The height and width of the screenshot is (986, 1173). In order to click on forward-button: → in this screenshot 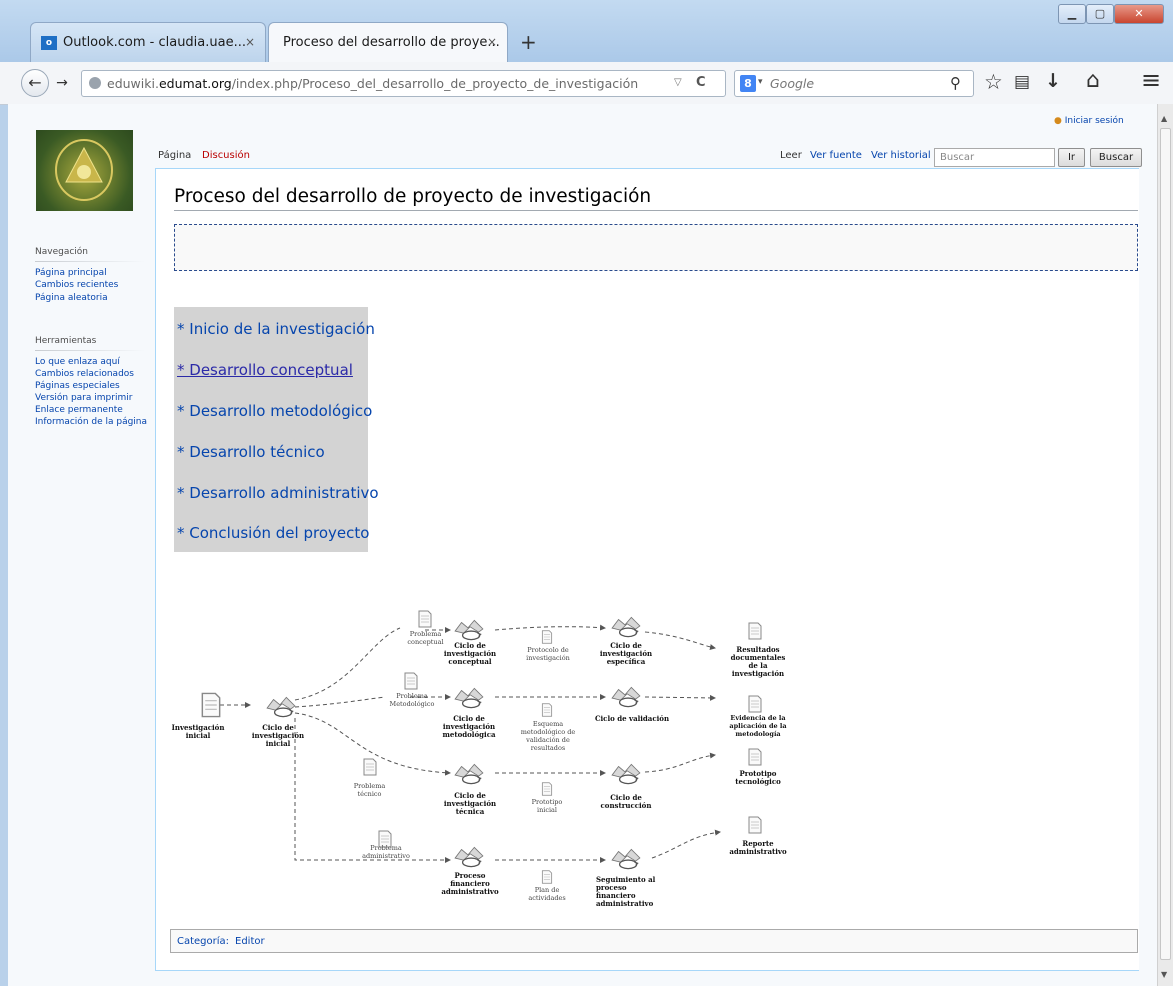, I will do `click(62, 84)`.